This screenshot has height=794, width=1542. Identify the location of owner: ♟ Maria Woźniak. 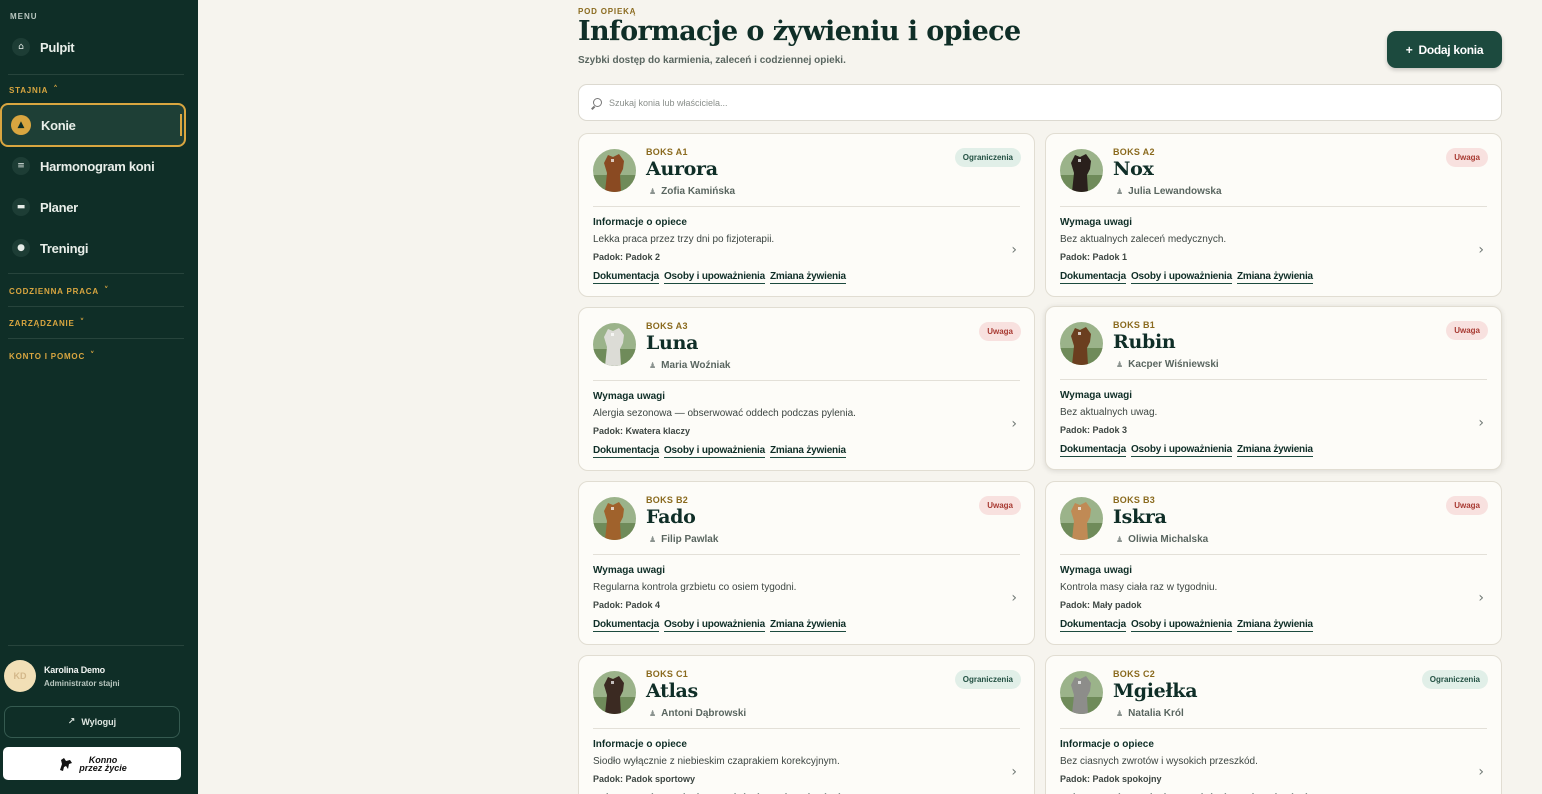
(689, 365).